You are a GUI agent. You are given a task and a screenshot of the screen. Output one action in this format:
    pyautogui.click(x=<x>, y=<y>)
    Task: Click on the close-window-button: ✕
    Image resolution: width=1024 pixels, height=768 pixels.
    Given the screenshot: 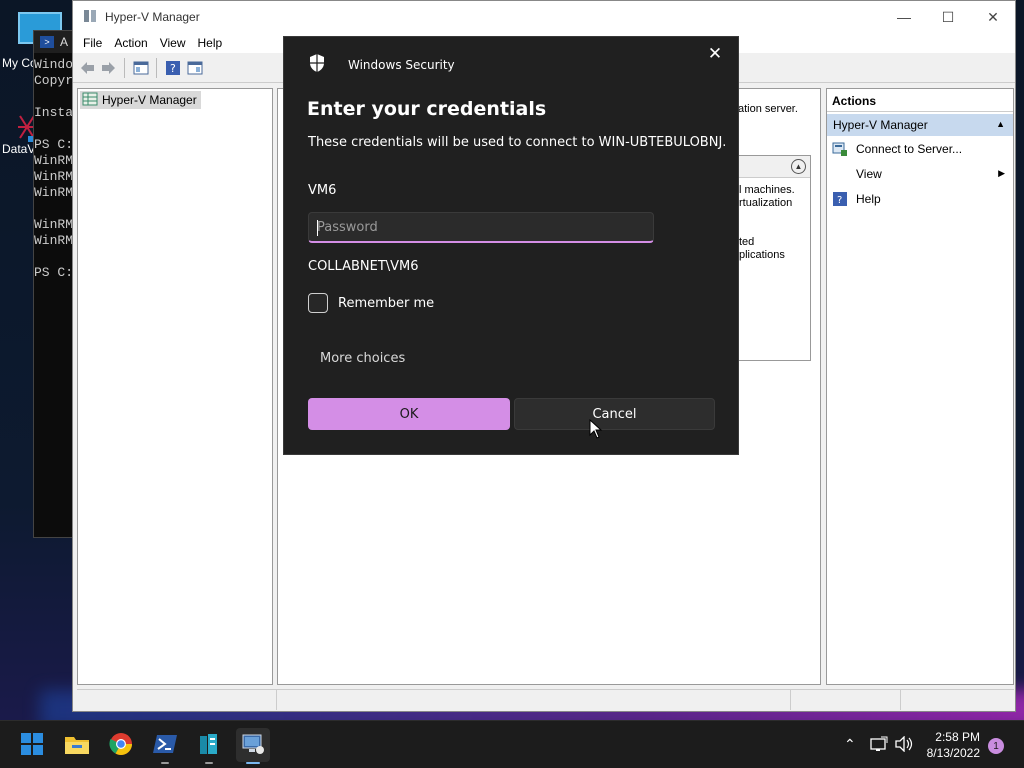 What is the action you would take?
    pyautogui.click(x=993, y=17)
    